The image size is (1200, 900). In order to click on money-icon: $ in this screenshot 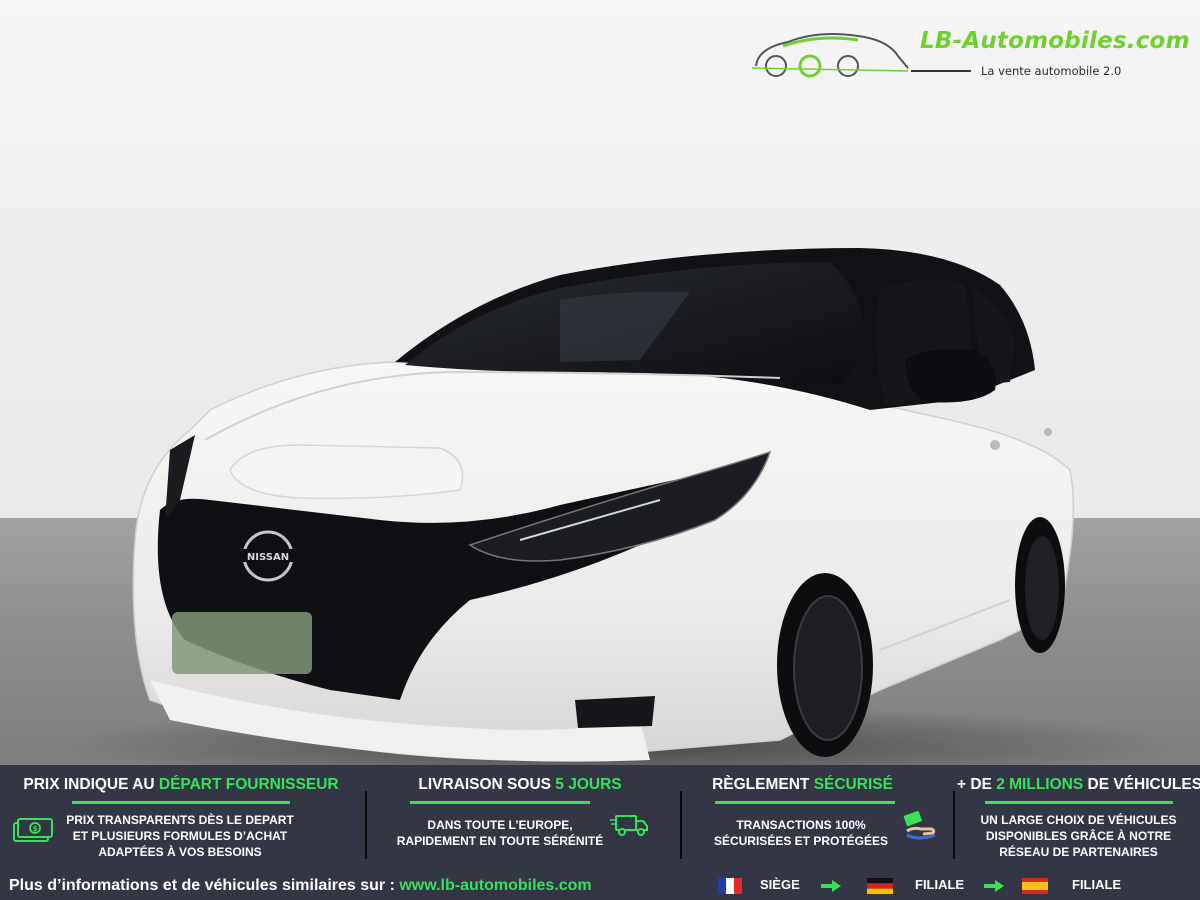, I will do `click(33, 830)`.